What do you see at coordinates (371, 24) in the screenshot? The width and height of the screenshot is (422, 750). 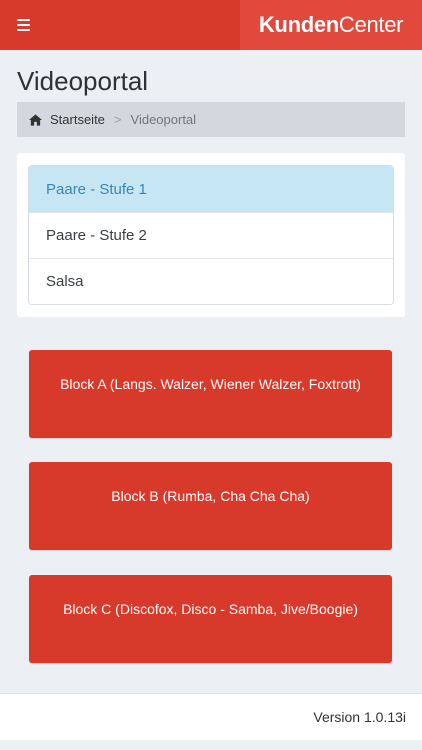 I see `brand-name-light: Center` at bounding box center [371, 24].